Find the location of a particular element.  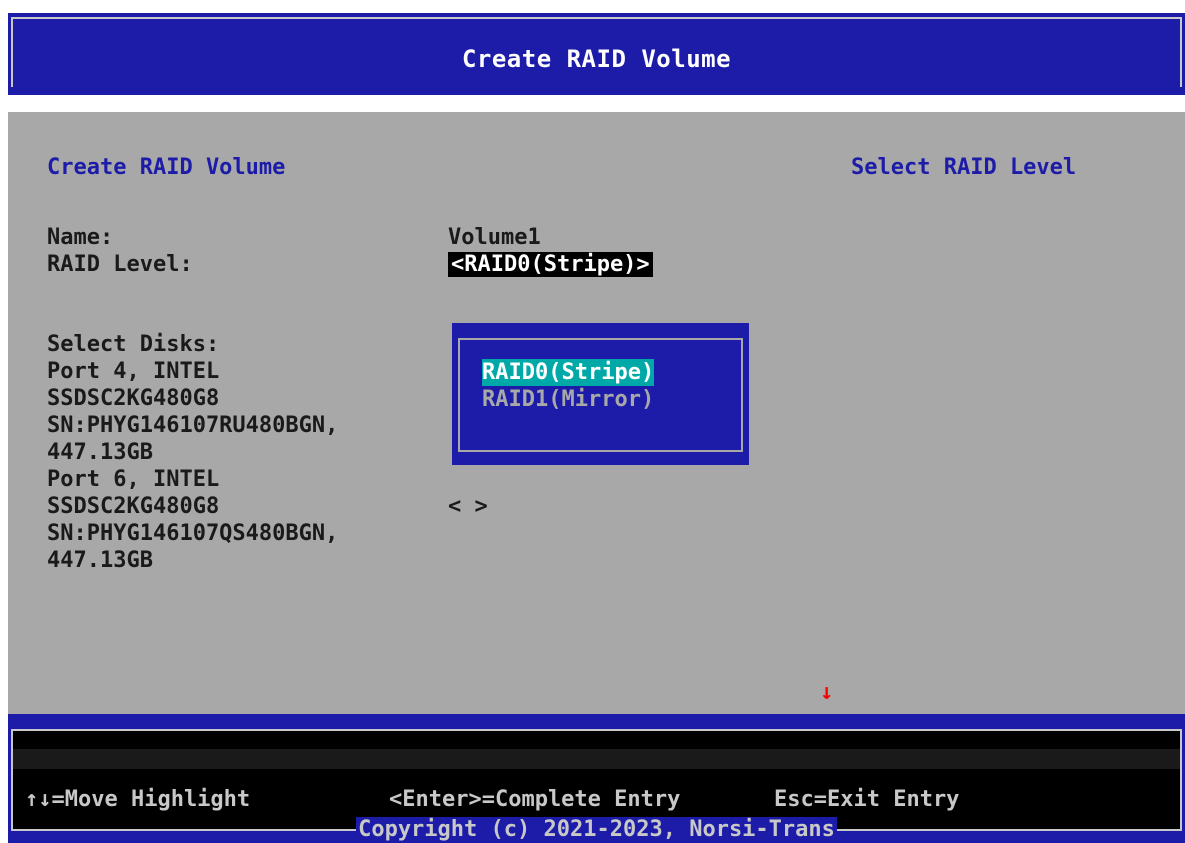

copyright-line: Copyright (c) 2021-2023, Norsi-Trans is located at coordinates (596, 829).